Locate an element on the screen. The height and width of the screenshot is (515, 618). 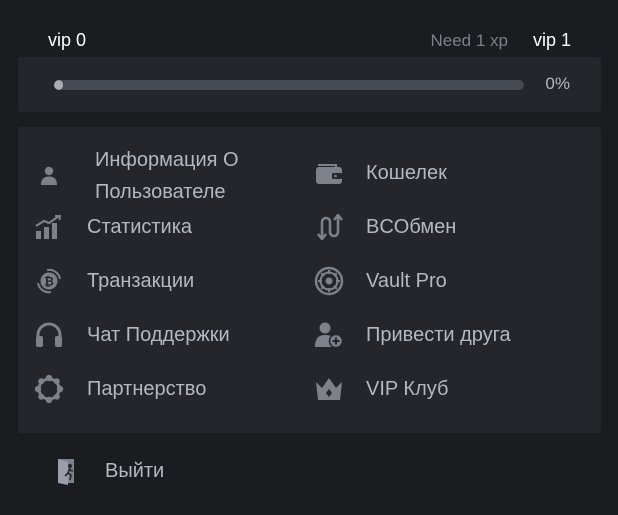
menu-item-wallet: Кошелек is located at coordinates (380, 173).